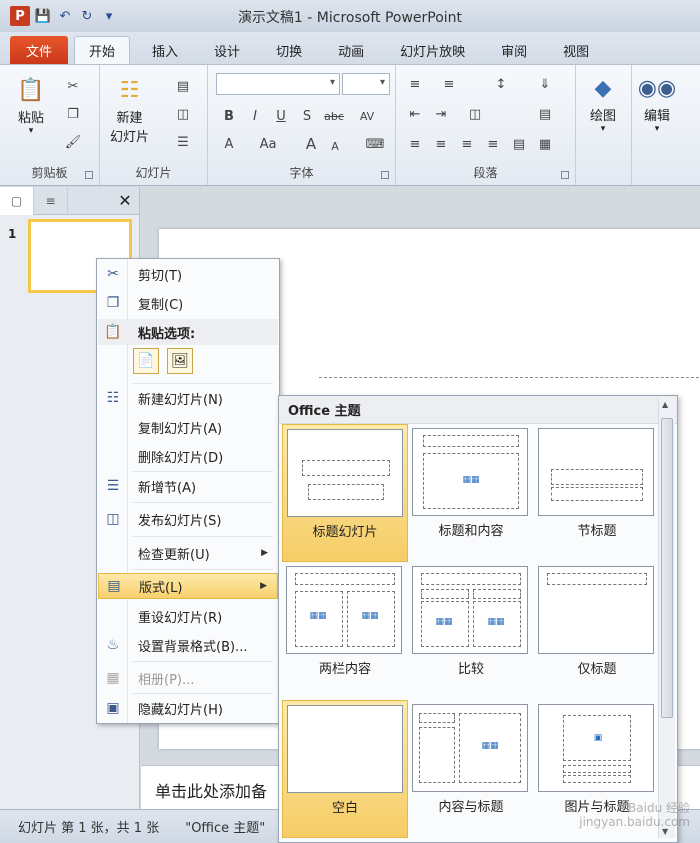 The height and width of the screenshot is (843, 700). Describe the element at coordinates (597, 669) in the screenshot. I see `layout-label: 仅标题` at that location.